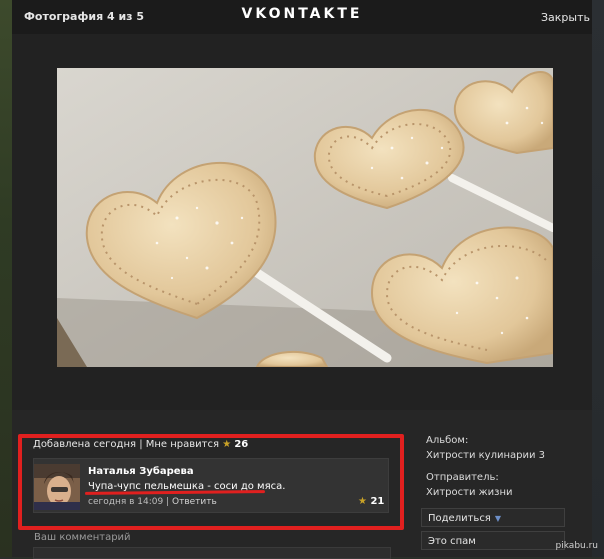 This screenshot has width=604, height=559. What do you see at coordinates (302, 14) in the screenshot?
I see `site-logo: VKONTAKTE` at bounding box center [302, 14].